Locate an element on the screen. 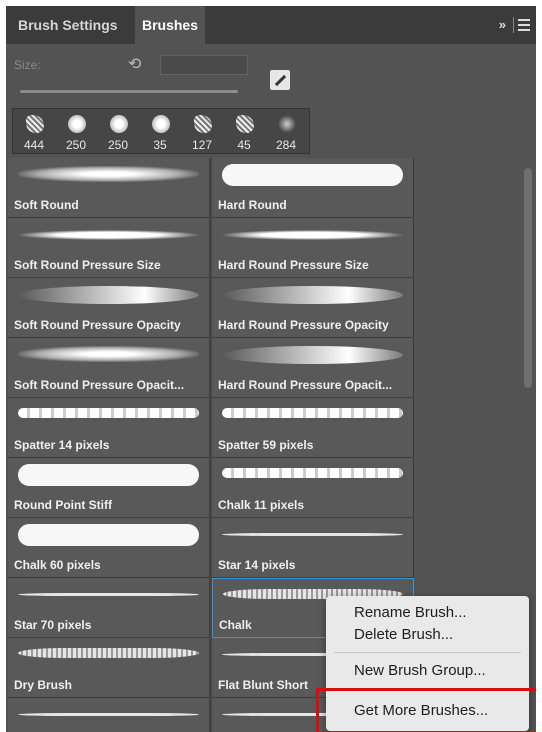  brush-tile: Round Point Stiff is located at coordinates (109, 488).